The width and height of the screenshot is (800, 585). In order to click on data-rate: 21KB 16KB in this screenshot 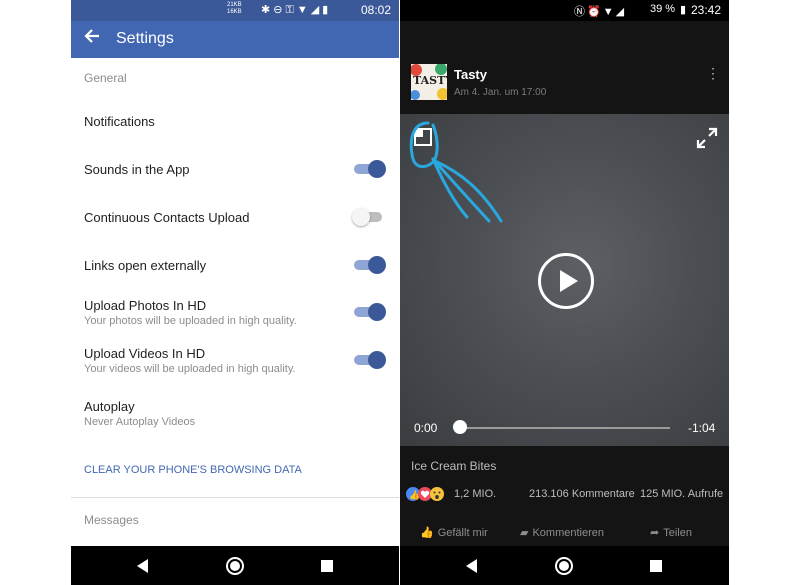, I will do `click(234, 8)`.